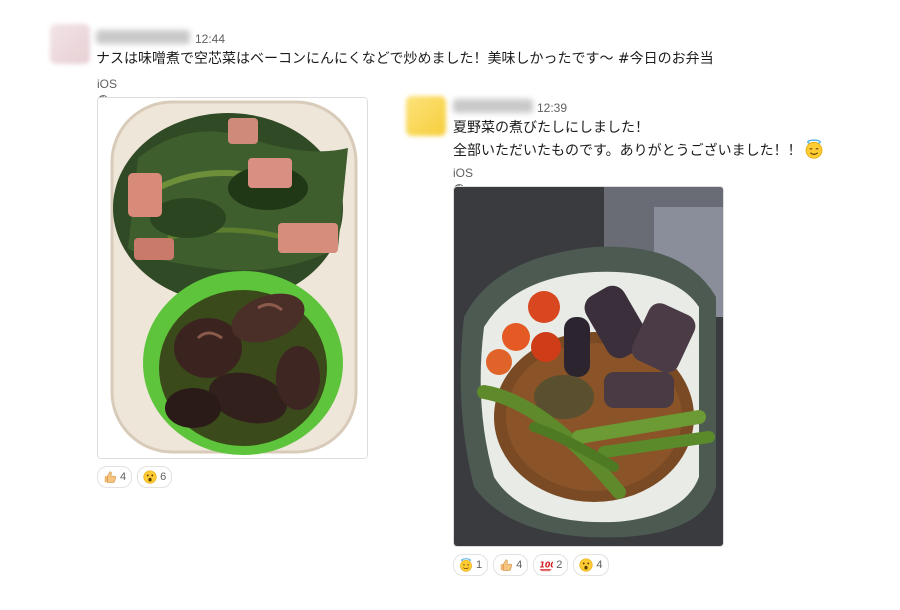 The width and height of the screenshot is (900, 610). I want to click on message-text-line-2: 全部いただいたものです。ありがとうございました！！, so click(638, 150).